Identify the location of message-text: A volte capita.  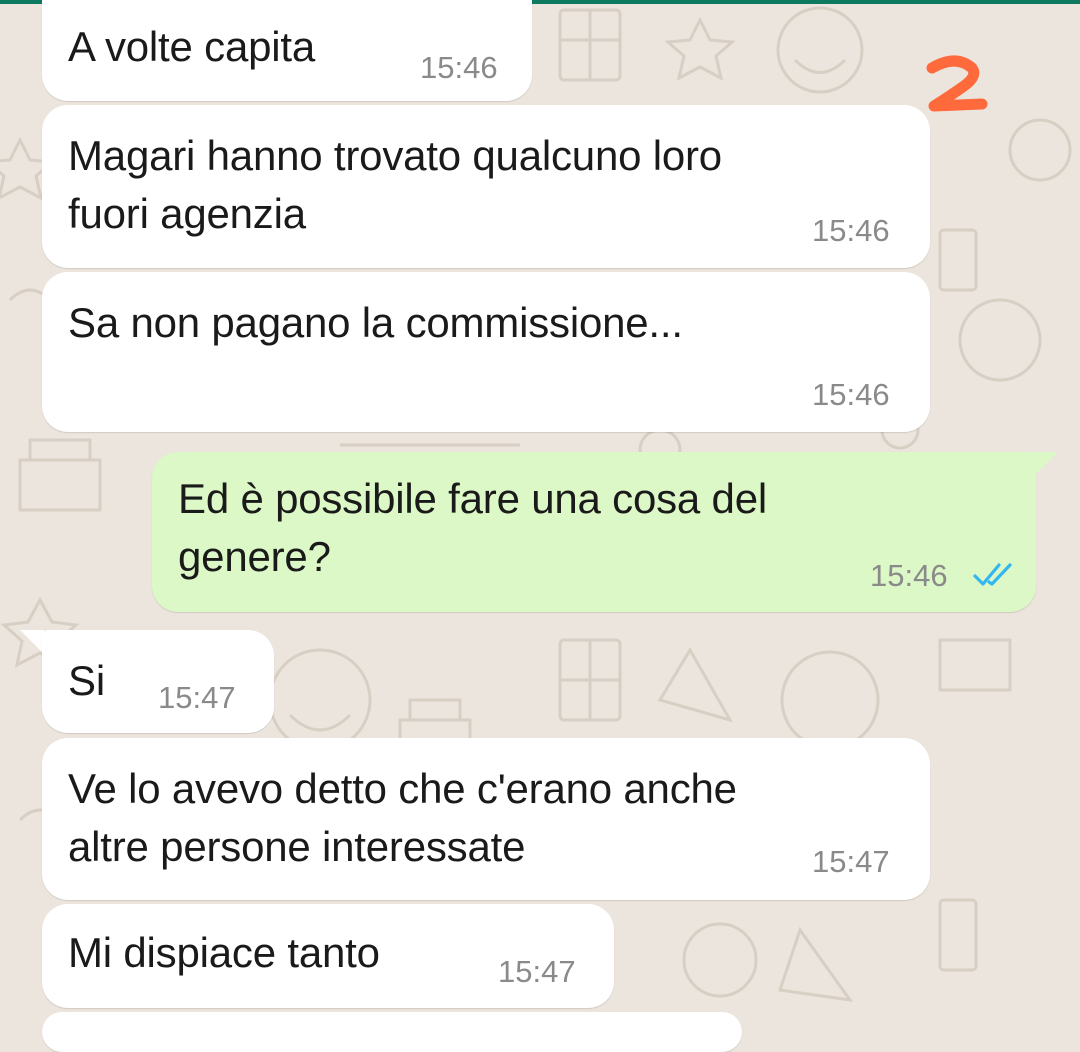
(192, 46).